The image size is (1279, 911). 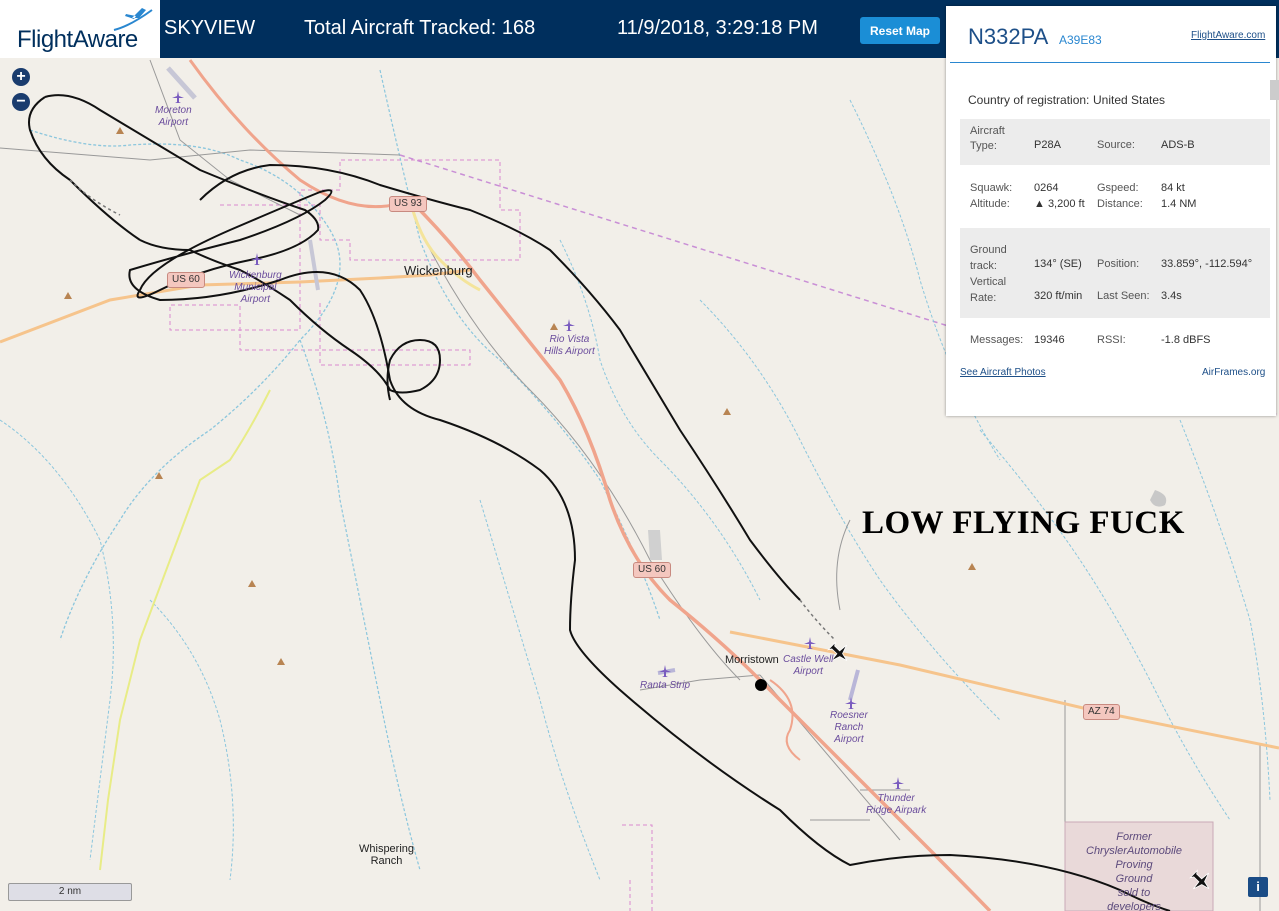 I want to click on track-label: Ground track:, so click(x=988, y=258).